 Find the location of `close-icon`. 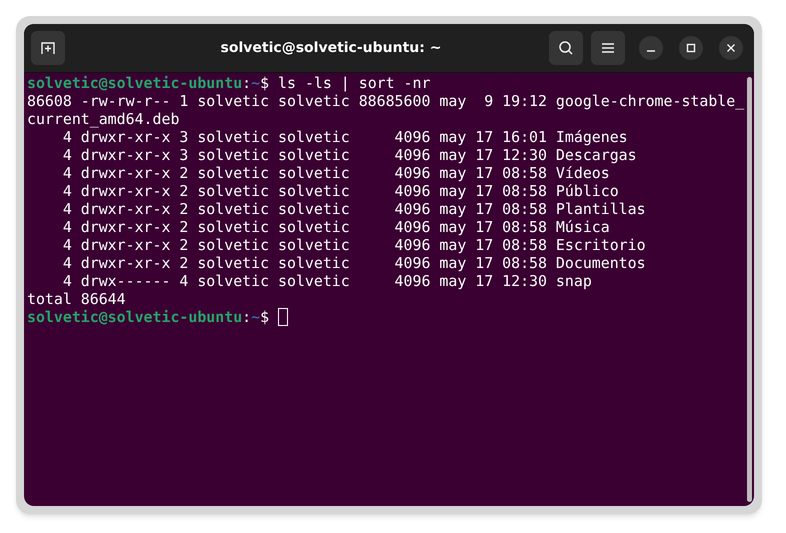

close-icon is located at coordinates (731, 48).